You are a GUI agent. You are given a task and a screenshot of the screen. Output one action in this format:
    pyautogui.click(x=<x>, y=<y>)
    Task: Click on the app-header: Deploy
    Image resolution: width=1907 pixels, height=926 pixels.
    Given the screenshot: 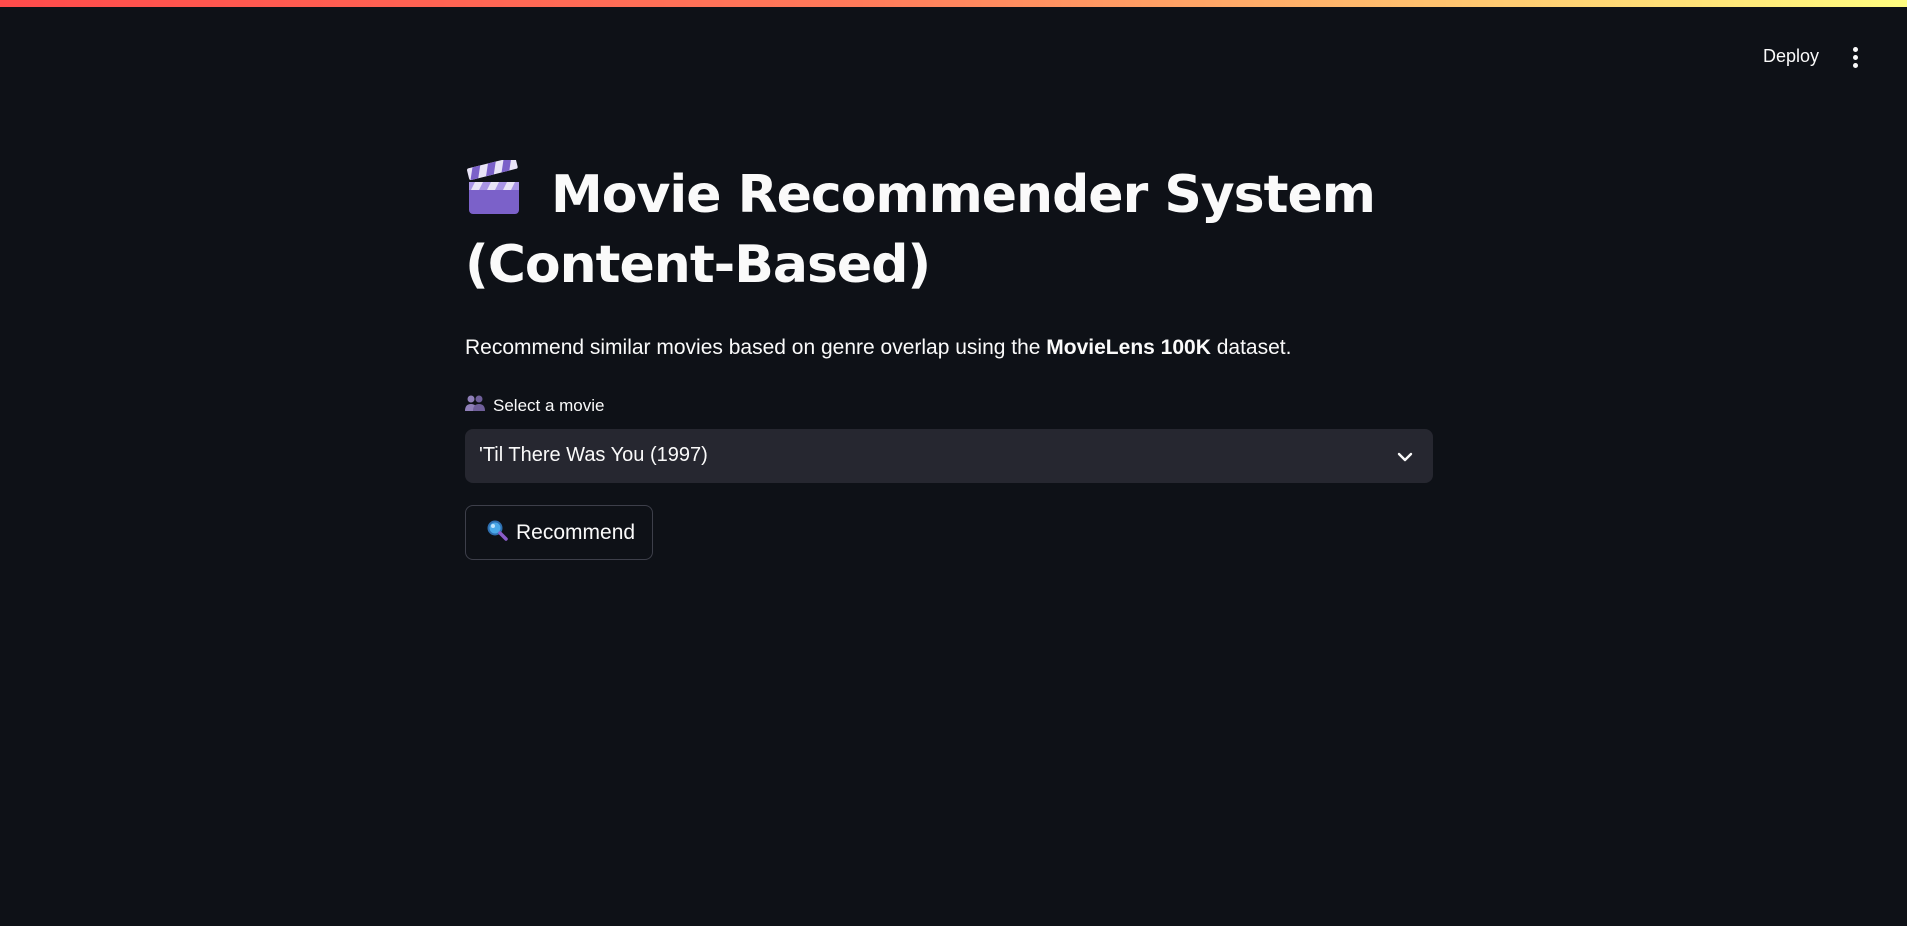 What is the action you would take?
    pyautogui.click(x=953, y=39)
    